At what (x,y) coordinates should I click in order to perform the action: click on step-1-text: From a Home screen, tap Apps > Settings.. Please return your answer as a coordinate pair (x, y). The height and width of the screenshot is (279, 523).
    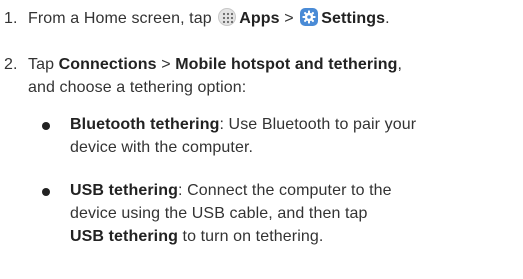
    Looking at the image, I should click on (209, 17).